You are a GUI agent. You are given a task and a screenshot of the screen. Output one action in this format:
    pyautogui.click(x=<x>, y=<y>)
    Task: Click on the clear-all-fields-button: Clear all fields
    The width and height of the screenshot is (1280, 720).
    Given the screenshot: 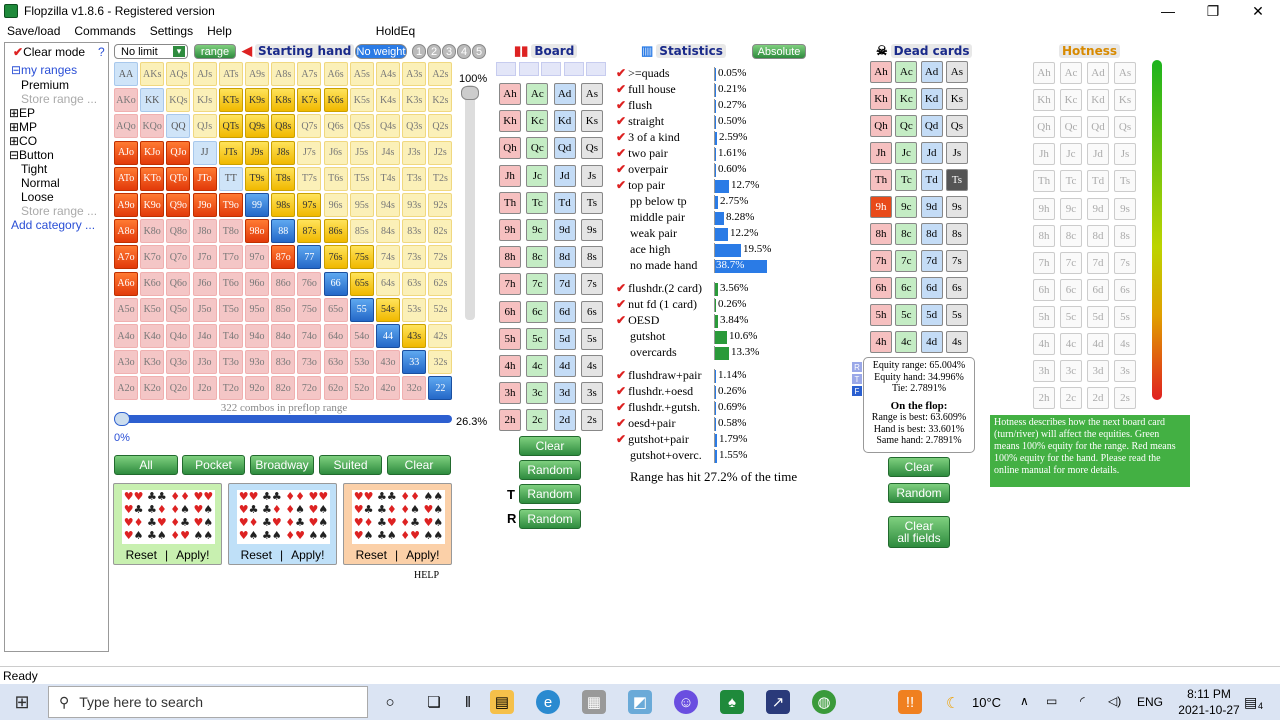 What is the action you would take?
    pyautogui.click(x=919, y=532)
    